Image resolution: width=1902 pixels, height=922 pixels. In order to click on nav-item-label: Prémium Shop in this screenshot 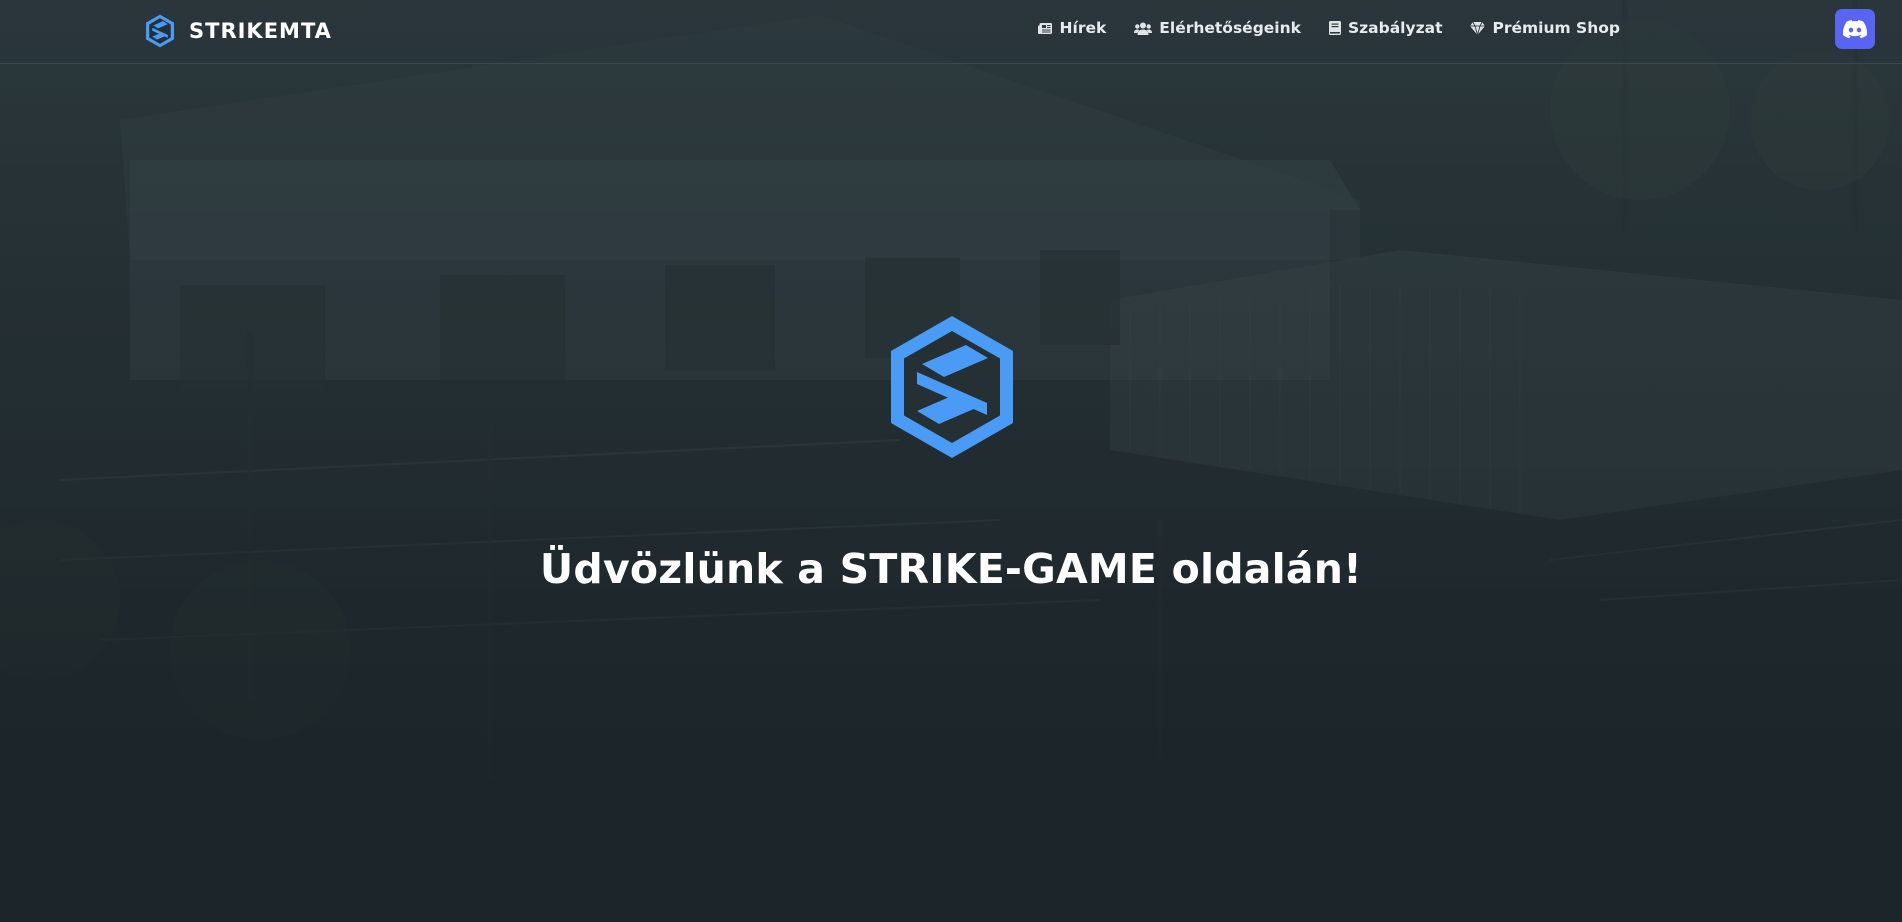, I will do `click(1556, 28)`.